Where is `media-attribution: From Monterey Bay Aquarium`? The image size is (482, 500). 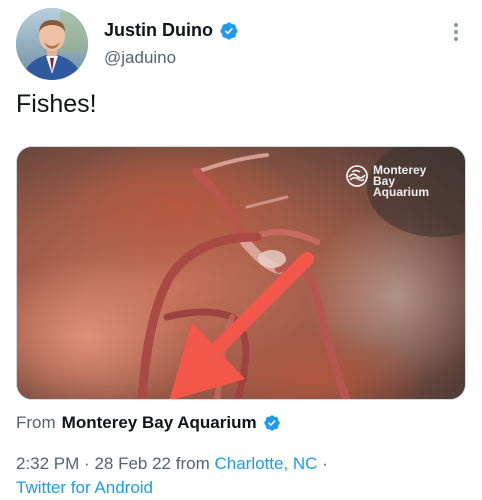
media-attribution: From Monterey Bay Aquarium is located at coordinates (148, 423).